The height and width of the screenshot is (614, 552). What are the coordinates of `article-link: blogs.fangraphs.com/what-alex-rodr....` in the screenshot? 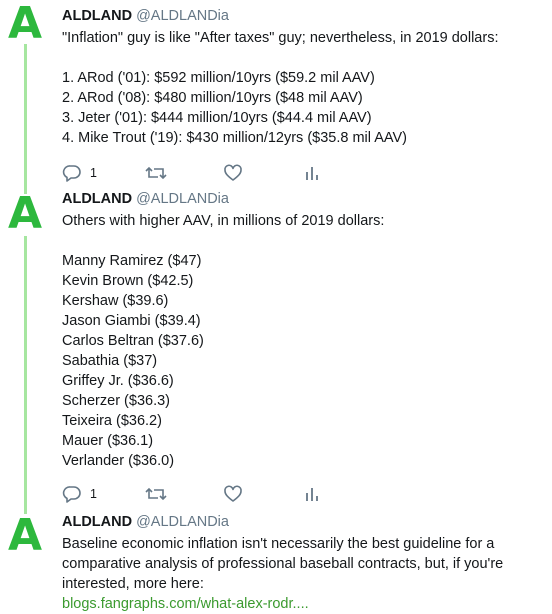 It's located at (305, 604).